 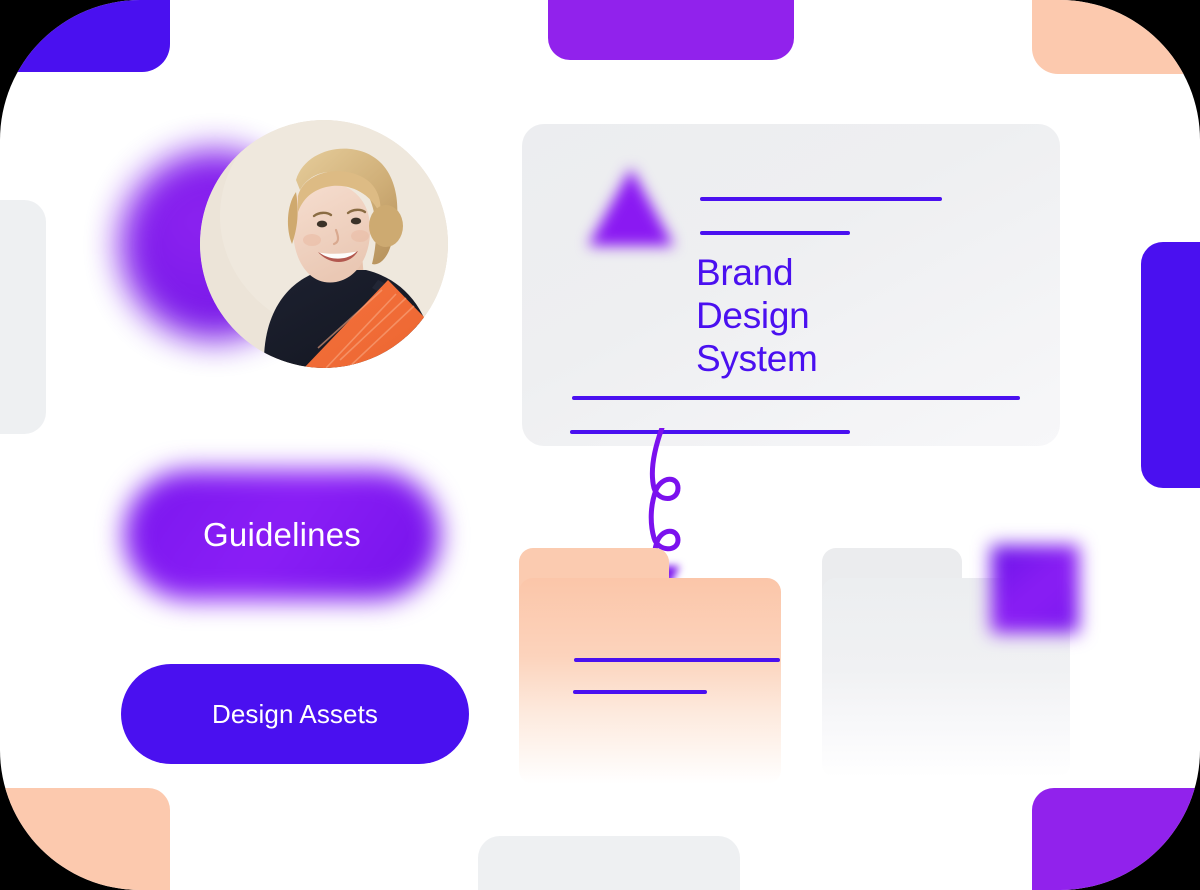 I want to click on decor-shape-top-center, so click(x=671, y=30).